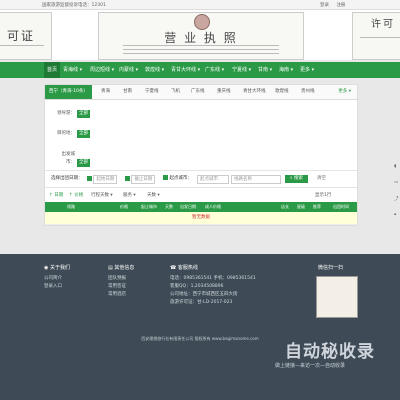  I want to click on city-label: 起点城市：, so click(180, 178).